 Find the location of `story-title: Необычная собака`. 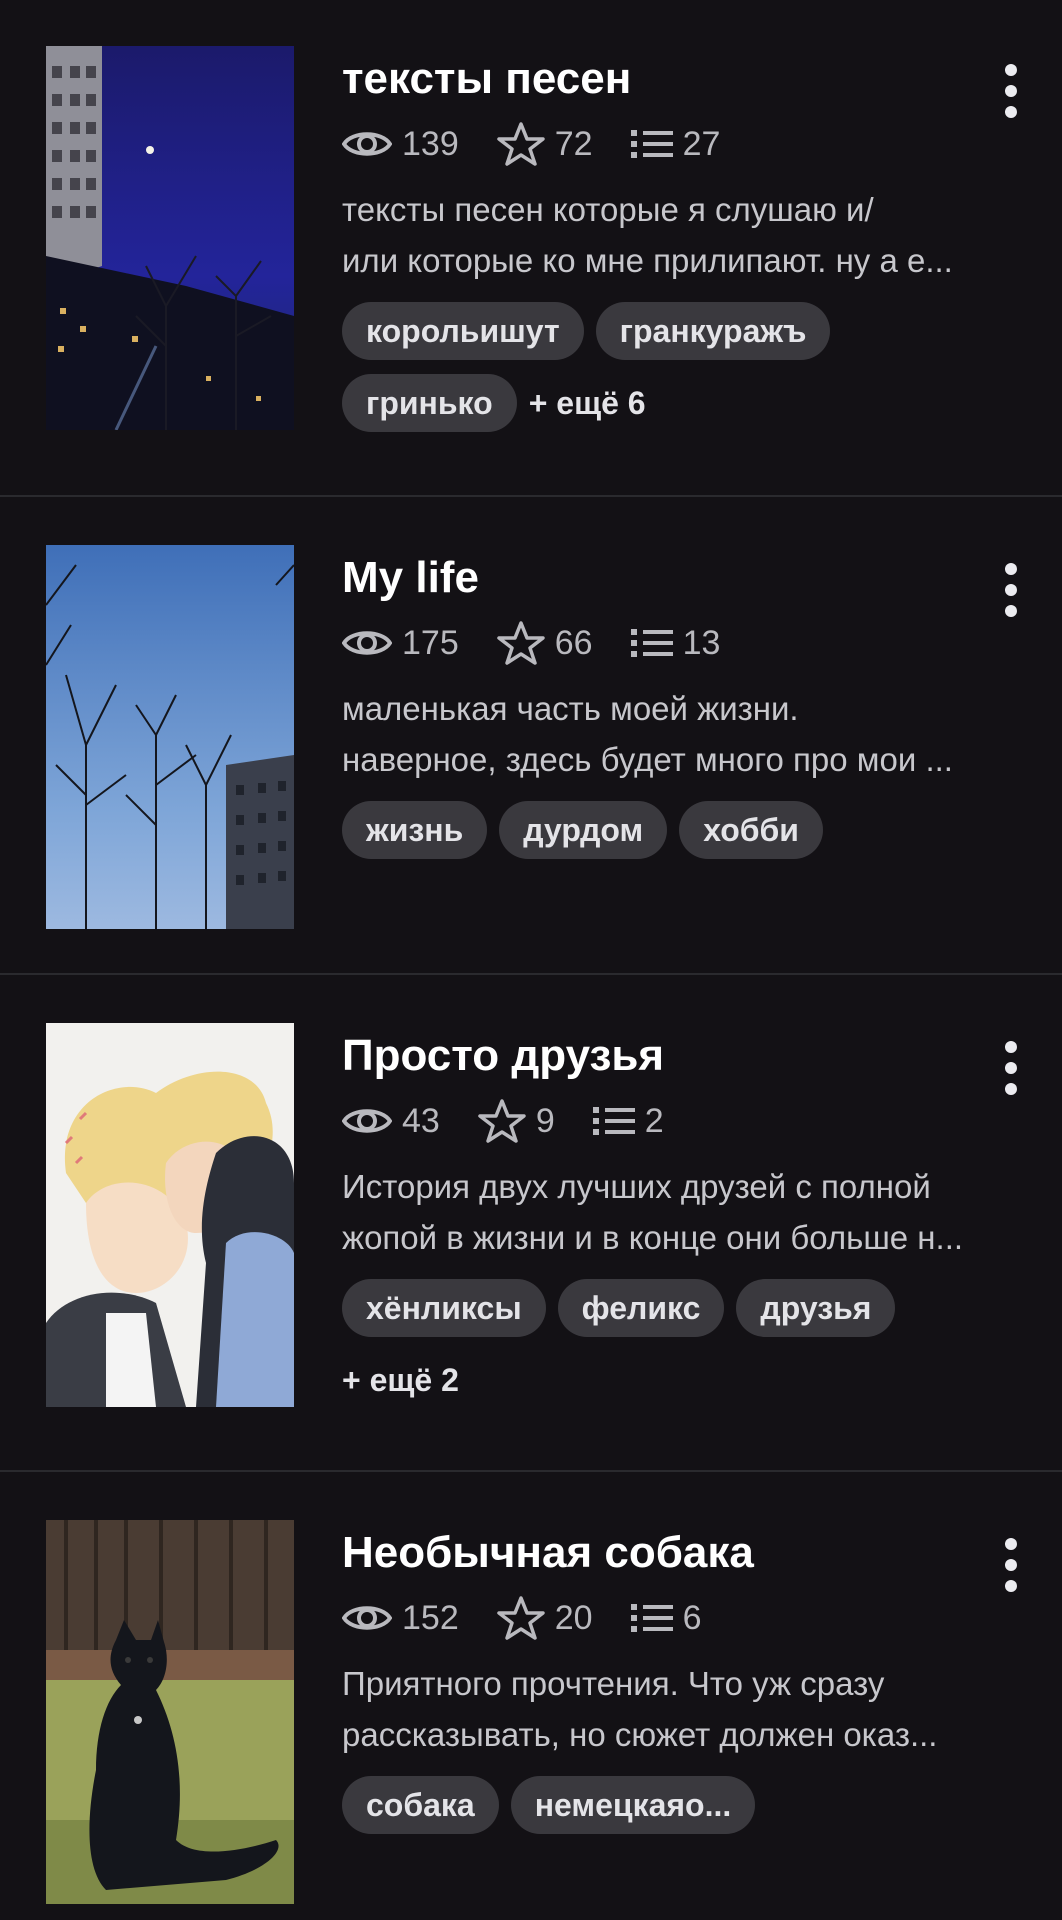

story-title: Необычная собака is located at coordinates (662, 1553).